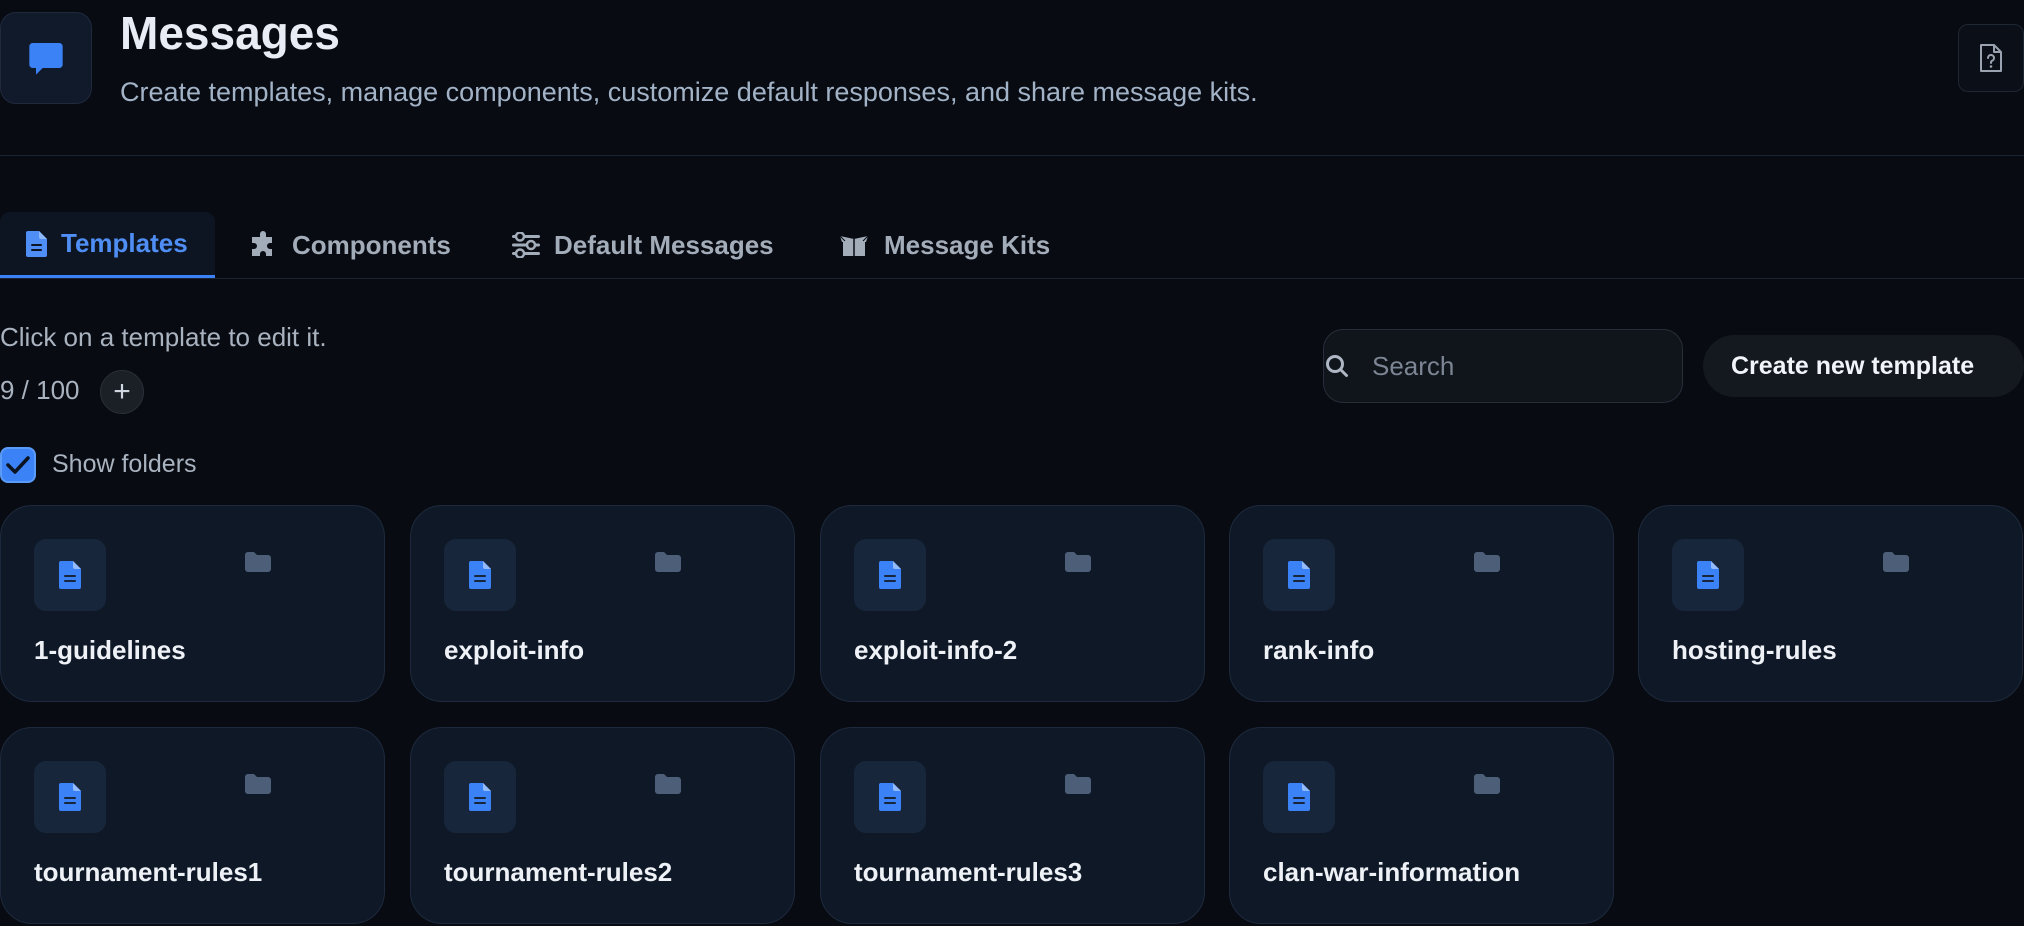  Describe the element at coordinates (1012, 825) in the screenshot. I see `template-card: tournament-rules3` at that location.